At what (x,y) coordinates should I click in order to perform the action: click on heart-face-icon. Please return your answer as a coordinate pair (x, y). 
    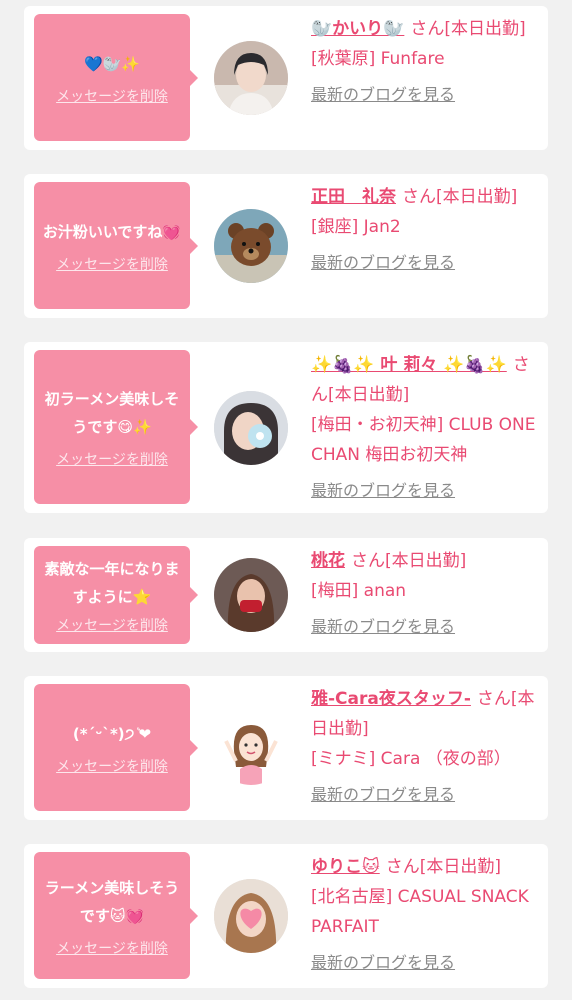
    Looking at the image, I should click on (251, 916).